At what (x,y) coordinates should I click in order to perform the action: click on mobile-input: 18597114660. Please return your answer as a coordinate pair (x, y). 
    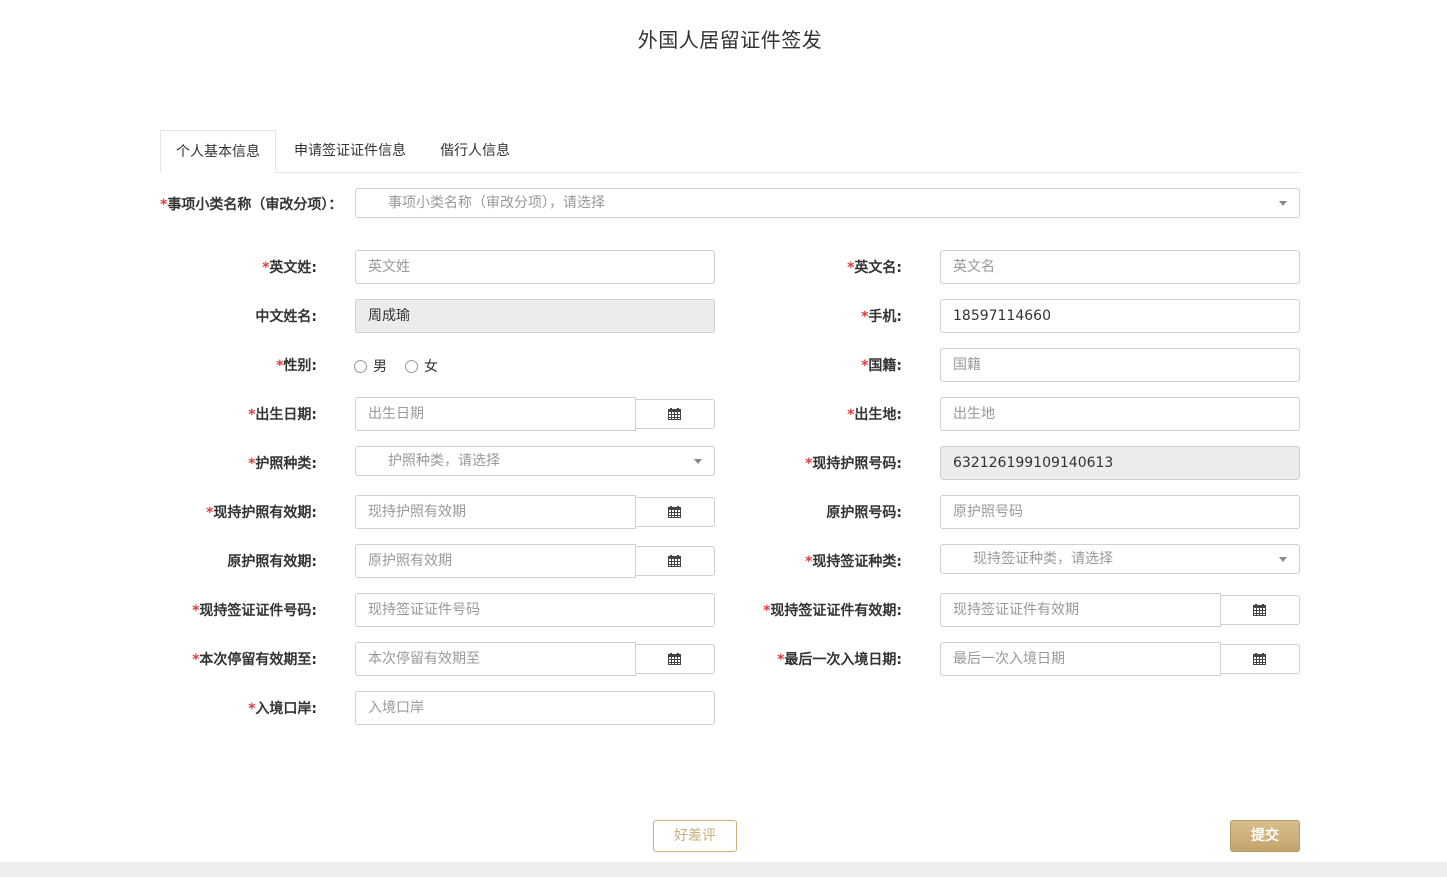
    Looking at the image, I should click on (1120, 316).